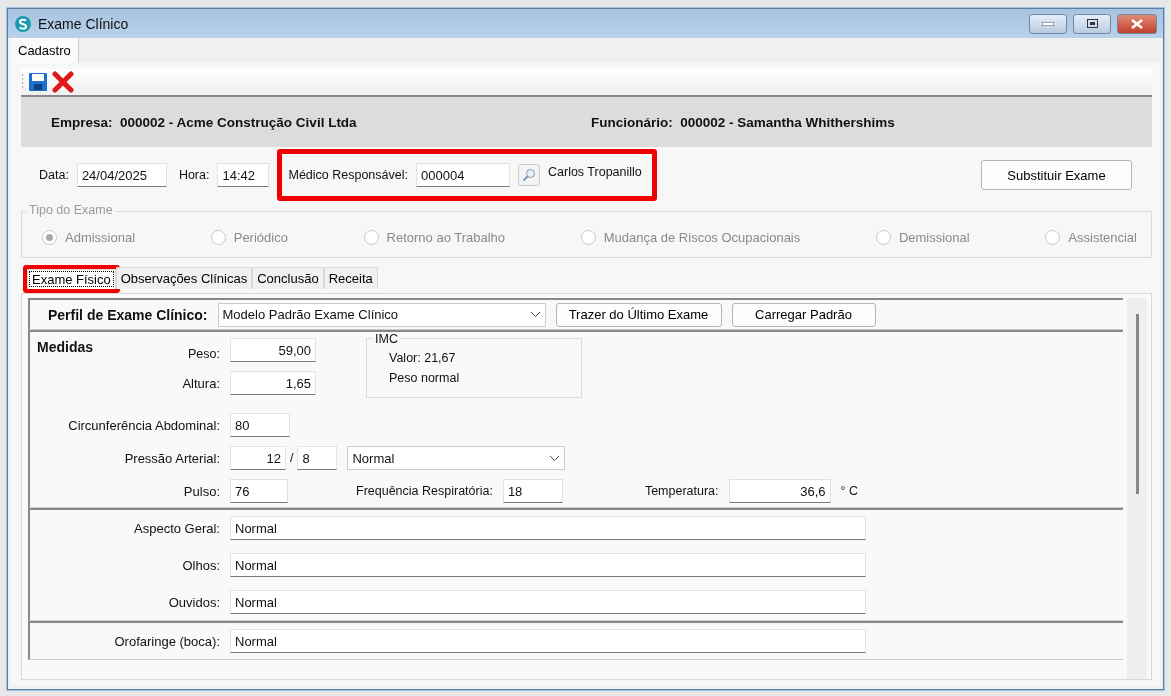 The image size is (1171, 696). Describe the element at coordinates (529, 175) in the screenshot. I see `search-icon` at that location.